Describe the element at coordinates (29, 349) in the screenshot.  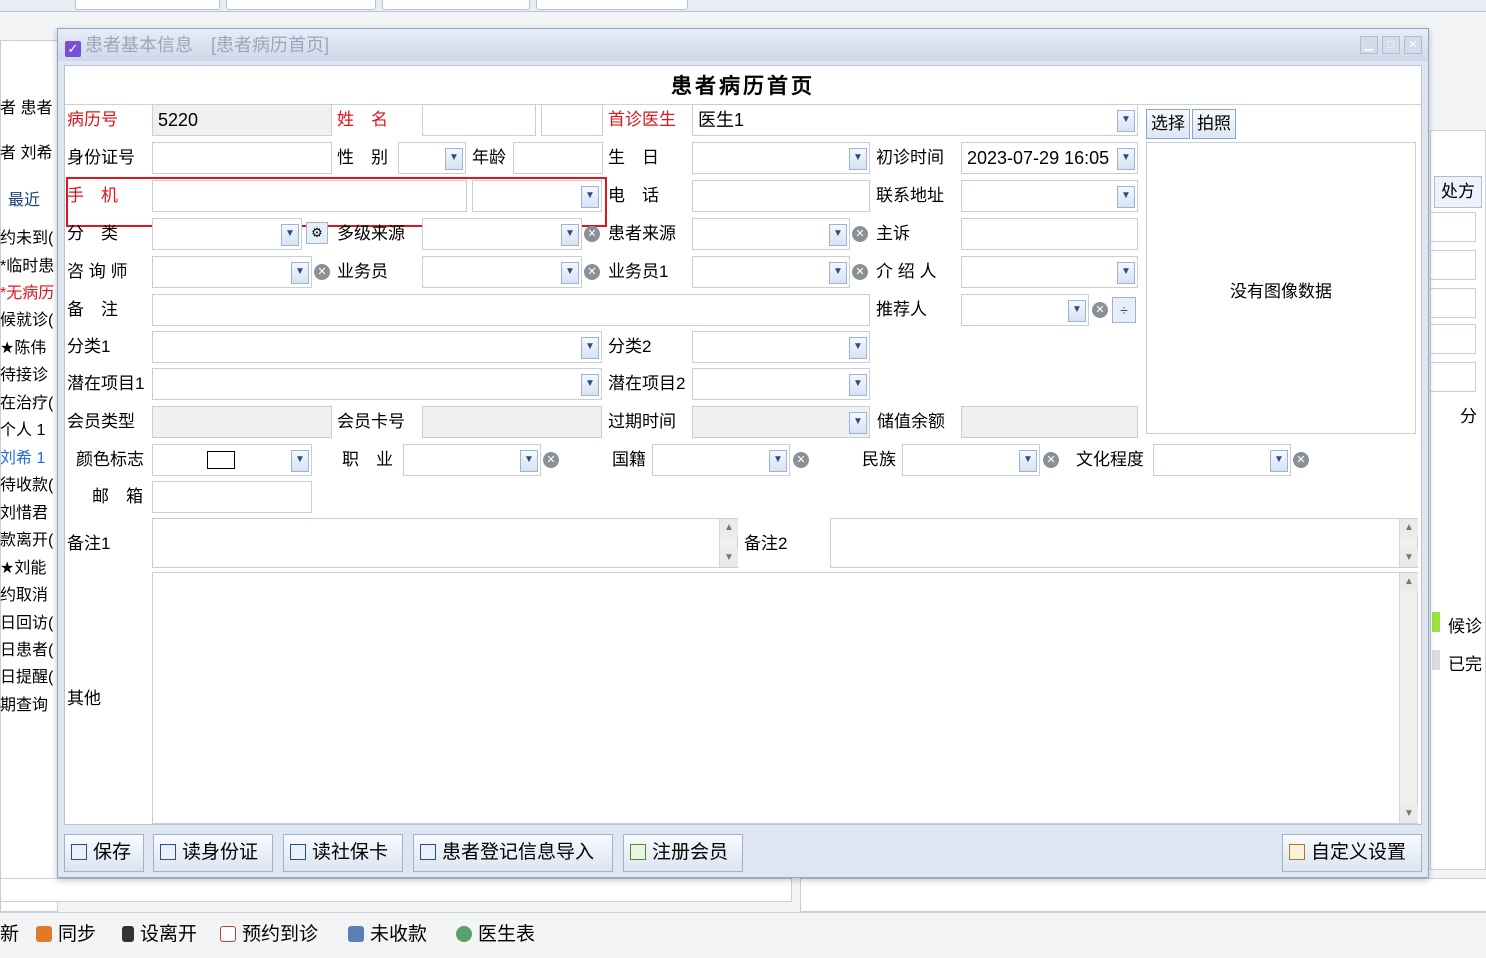
I see `left-list-item: ★陈伟` at that location.